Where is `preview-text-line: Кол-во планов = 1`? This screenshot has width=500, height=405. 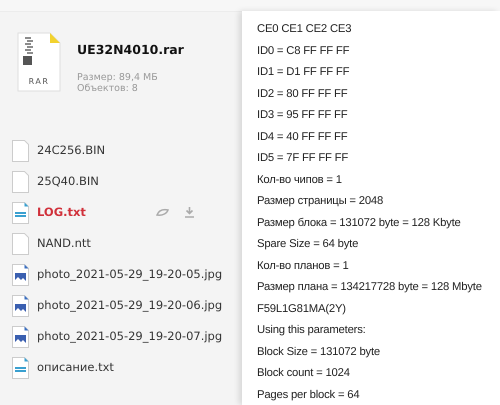 preview-text-line: Кол-во планов = 1 is located at coordinates (303, 266).